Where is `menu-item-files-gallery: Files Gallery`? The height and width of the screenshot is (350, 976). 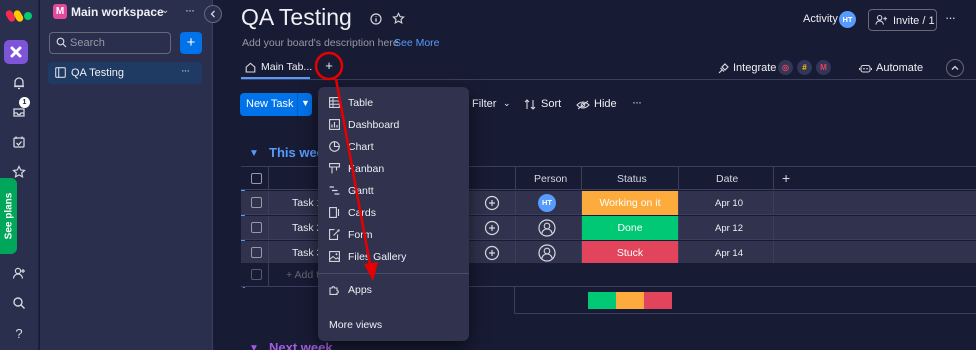
menu-item-files-gallery: Files Gallery is located at coordinates (393, 257).